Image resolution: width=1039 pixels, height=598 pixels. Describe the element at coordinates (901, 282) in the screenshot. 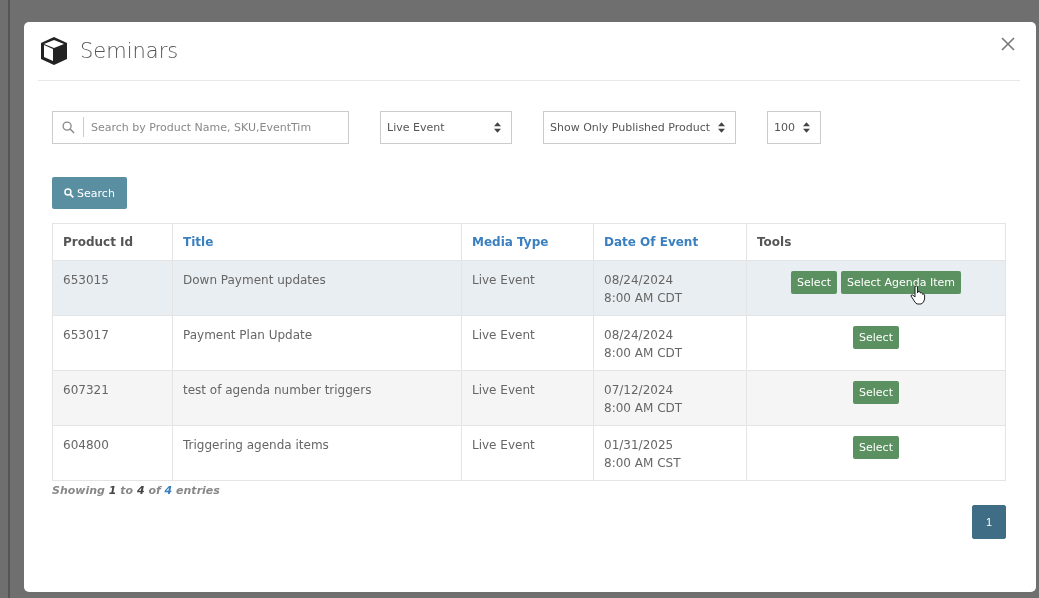

I see `select-button: Select Agenda Item` at that location.